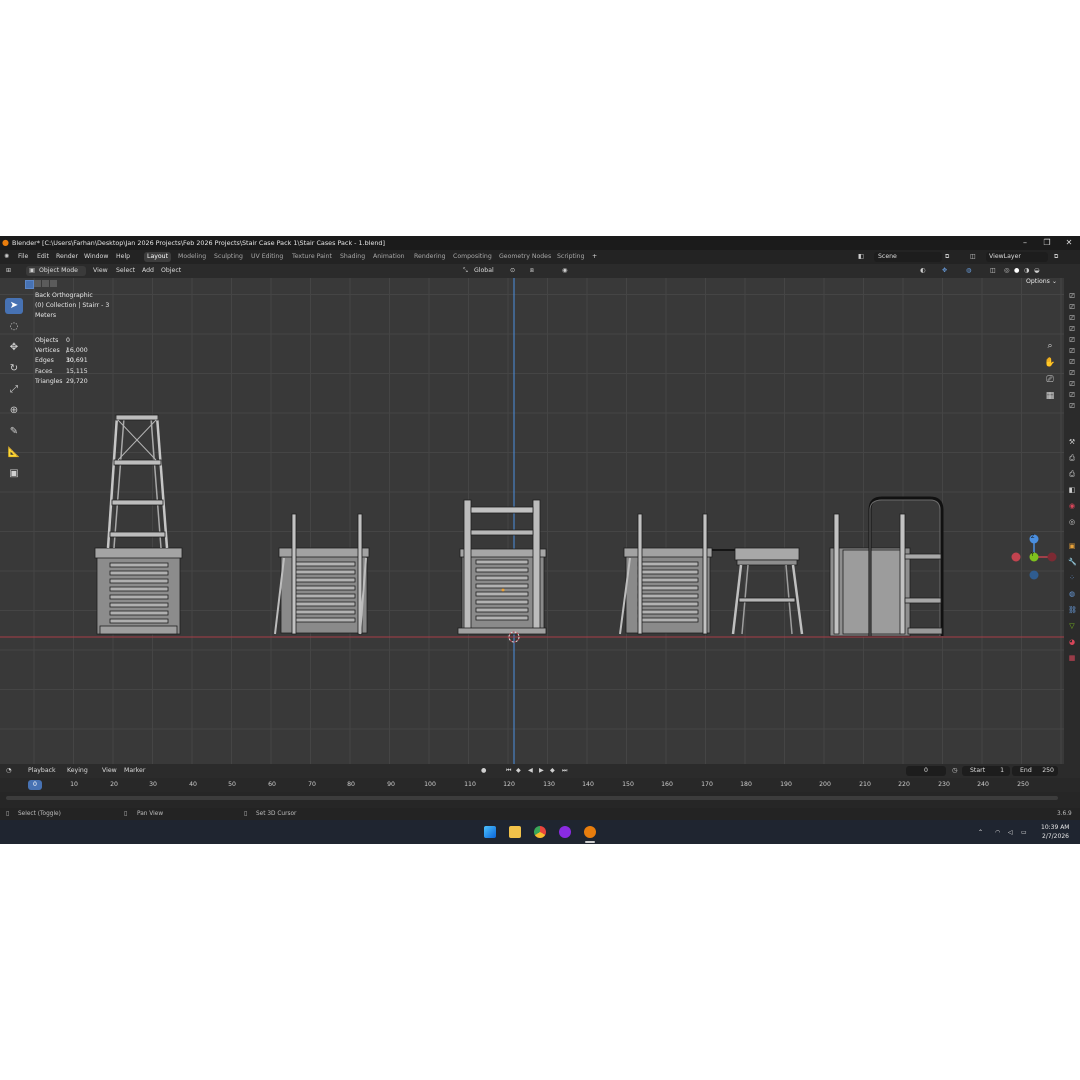 Image resolution: width=1080 pixels, height=1080 pixels. Describe the element at coordinates (1072, 474) in the screenshot. I see `properties-output-icon: ⎙` at that location.